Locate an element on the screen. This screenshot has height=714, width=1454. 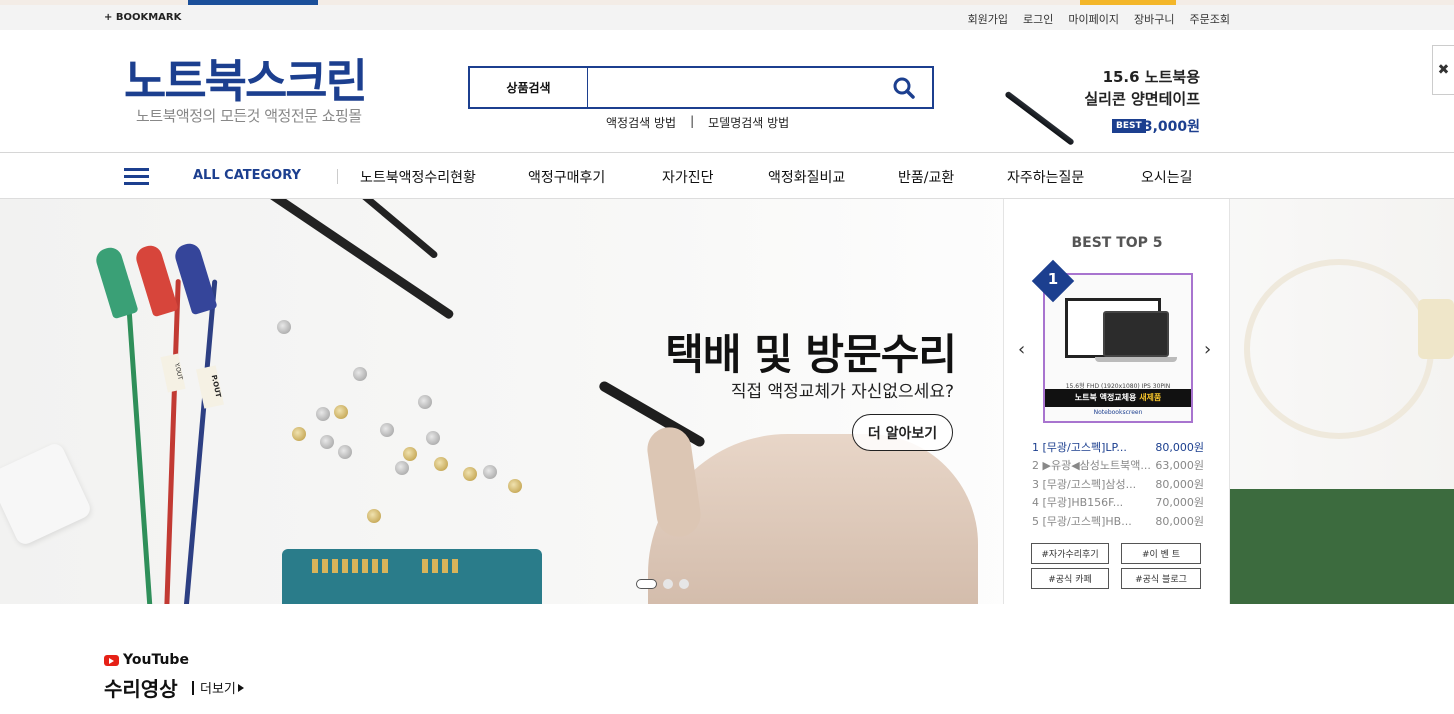
search-category-label: 상품검색 is located at coordinates (529, 87).